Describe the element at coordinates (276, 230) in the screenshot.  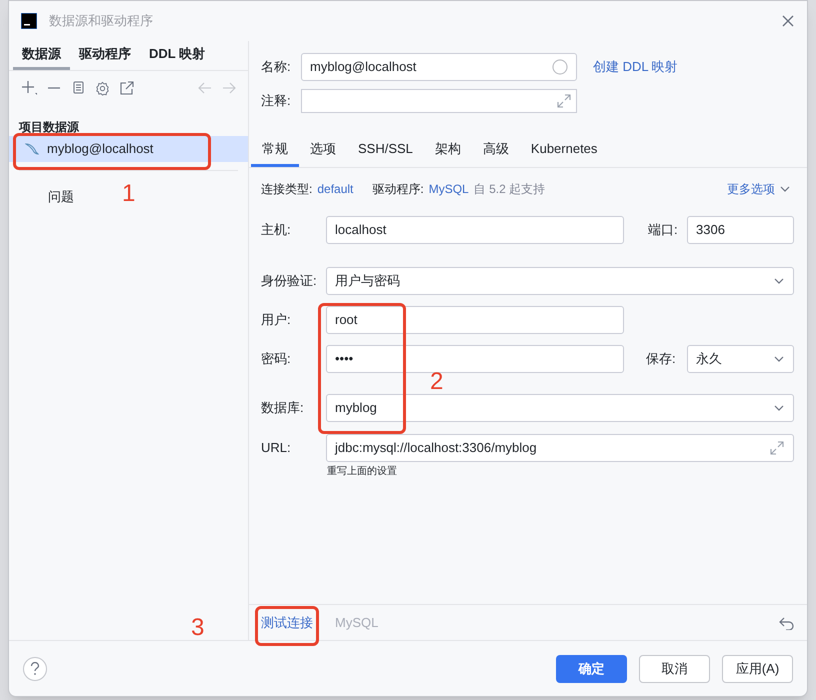
I see `field-label: 主机:` at that location.